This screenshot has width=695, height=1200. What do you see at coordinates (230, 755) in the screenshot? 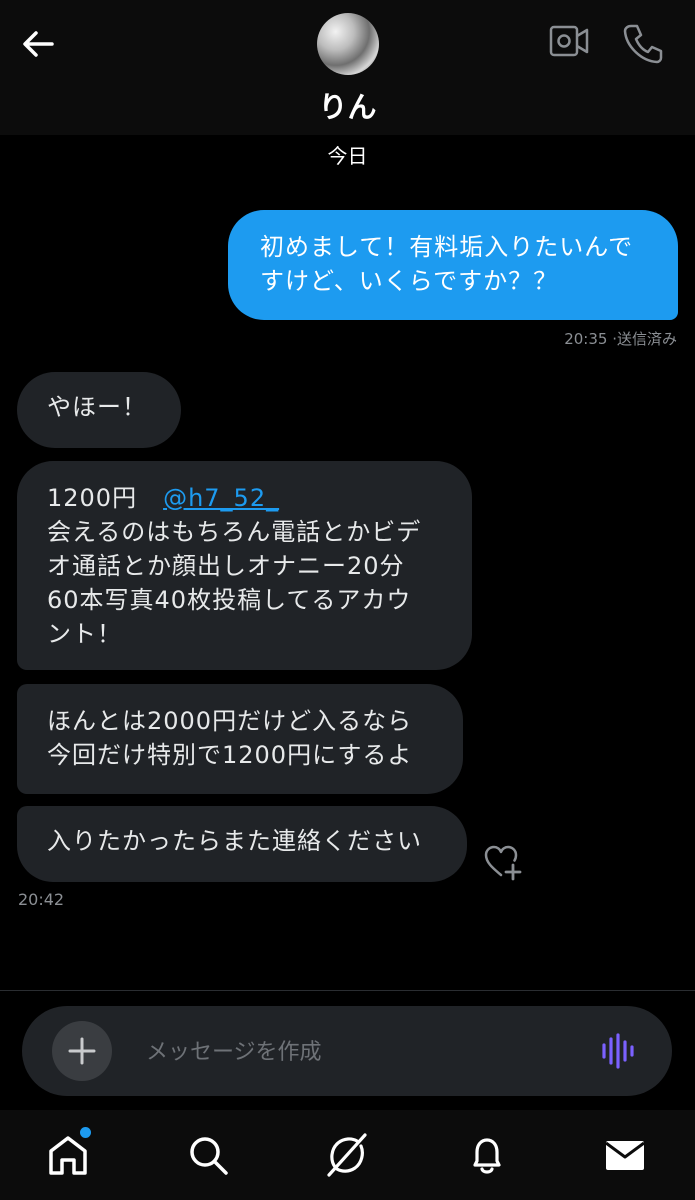
I see `message-text: 今回だけ特別で1200円にするよ` at bounding box center [230, 755].